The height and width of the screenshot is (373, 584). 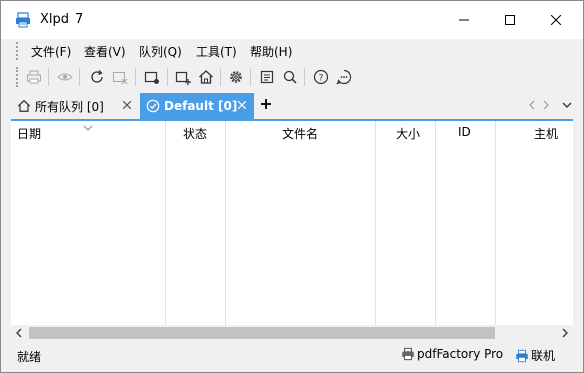 I want to click on minimize-button, so click(x=464, y=20).